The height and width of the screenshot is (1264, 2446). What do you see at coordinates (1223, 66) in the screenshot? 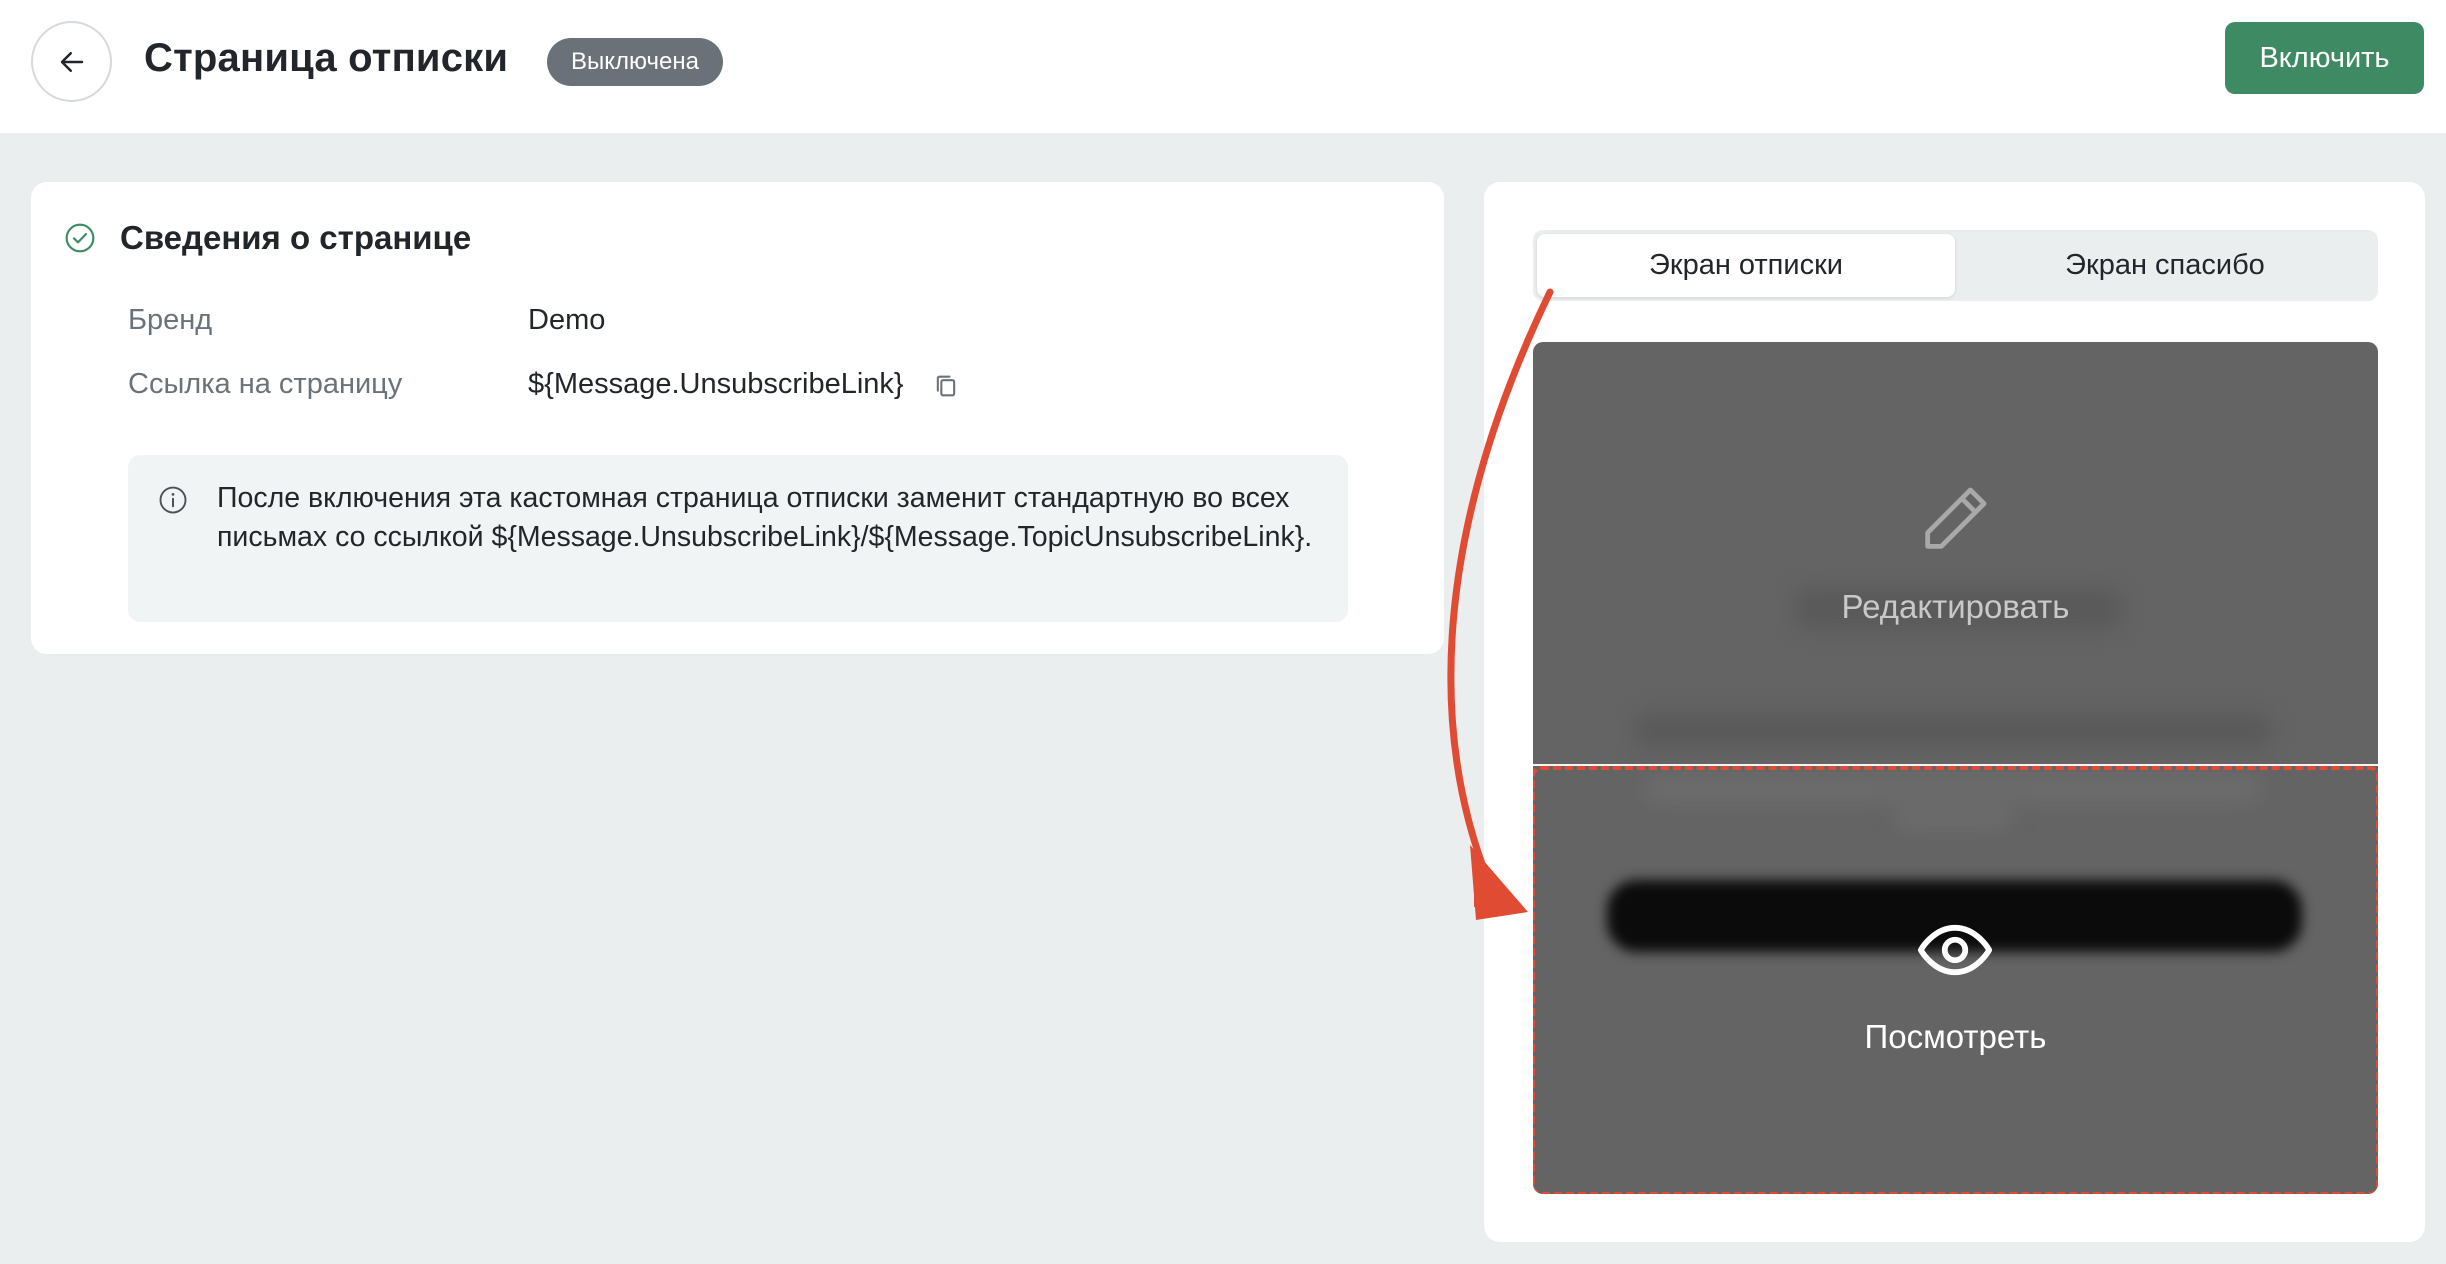
I see `top-bar: Страница отписки Выключена Включить` at bounding box center [1223, 66].